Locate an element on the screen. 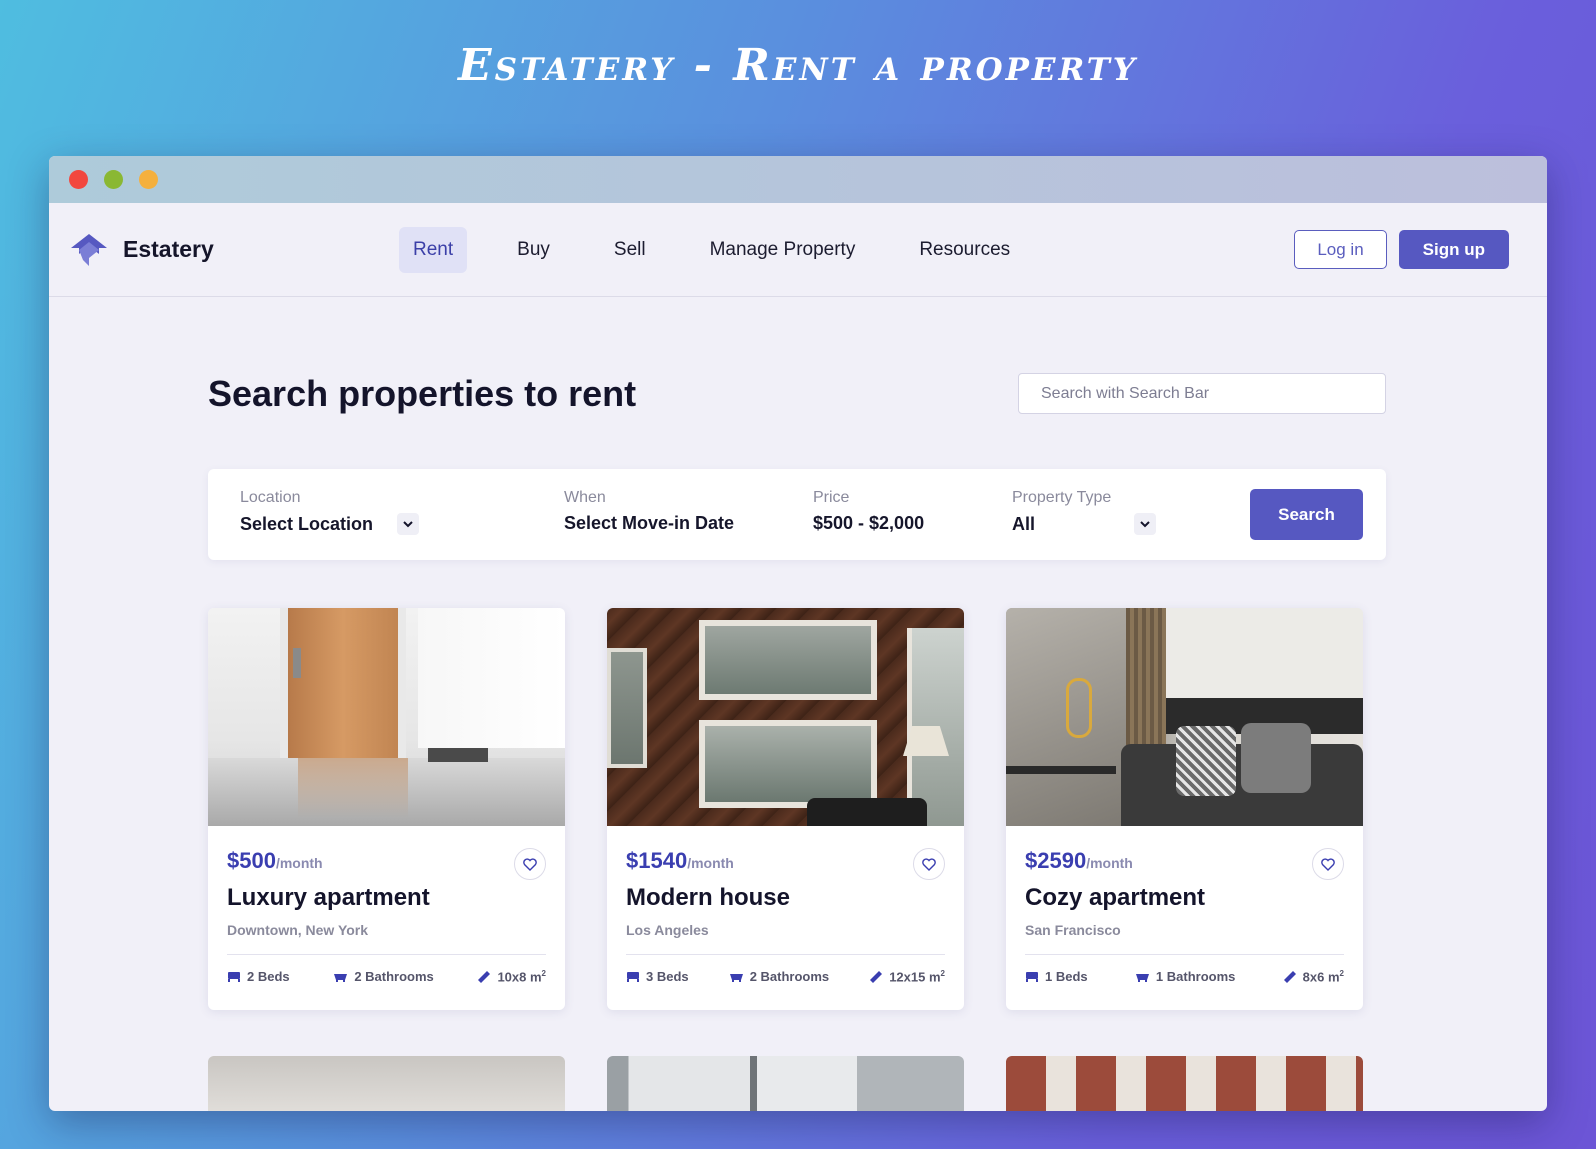  nav-sell: Sell is located at coordinates (630, 250).